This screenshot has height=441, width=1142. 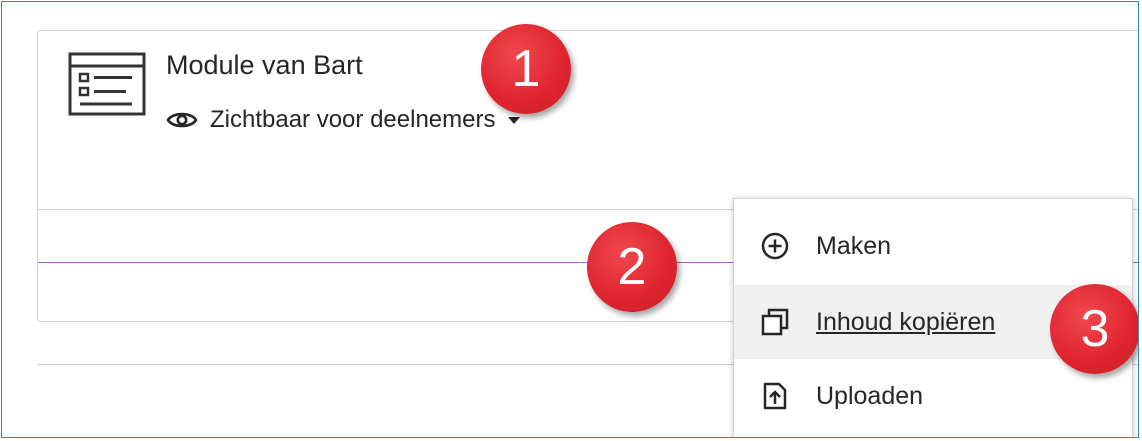 What do you see at coordinates (514, 120) in the screenshot?
I see `caret-down-icon` at bounding box center [514, 120].